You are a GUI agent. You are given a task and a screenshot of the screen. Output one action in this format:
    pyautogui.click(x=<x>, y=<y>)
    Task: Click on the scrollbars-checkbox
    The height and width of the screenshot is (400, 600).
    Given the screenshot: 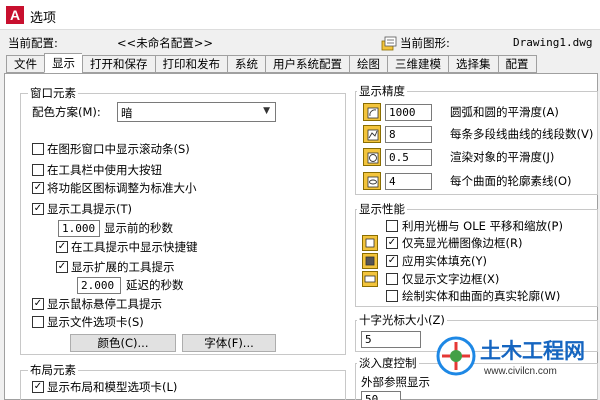 What is the action you would take?
    pyautogui.click(x=38, y=149)
    